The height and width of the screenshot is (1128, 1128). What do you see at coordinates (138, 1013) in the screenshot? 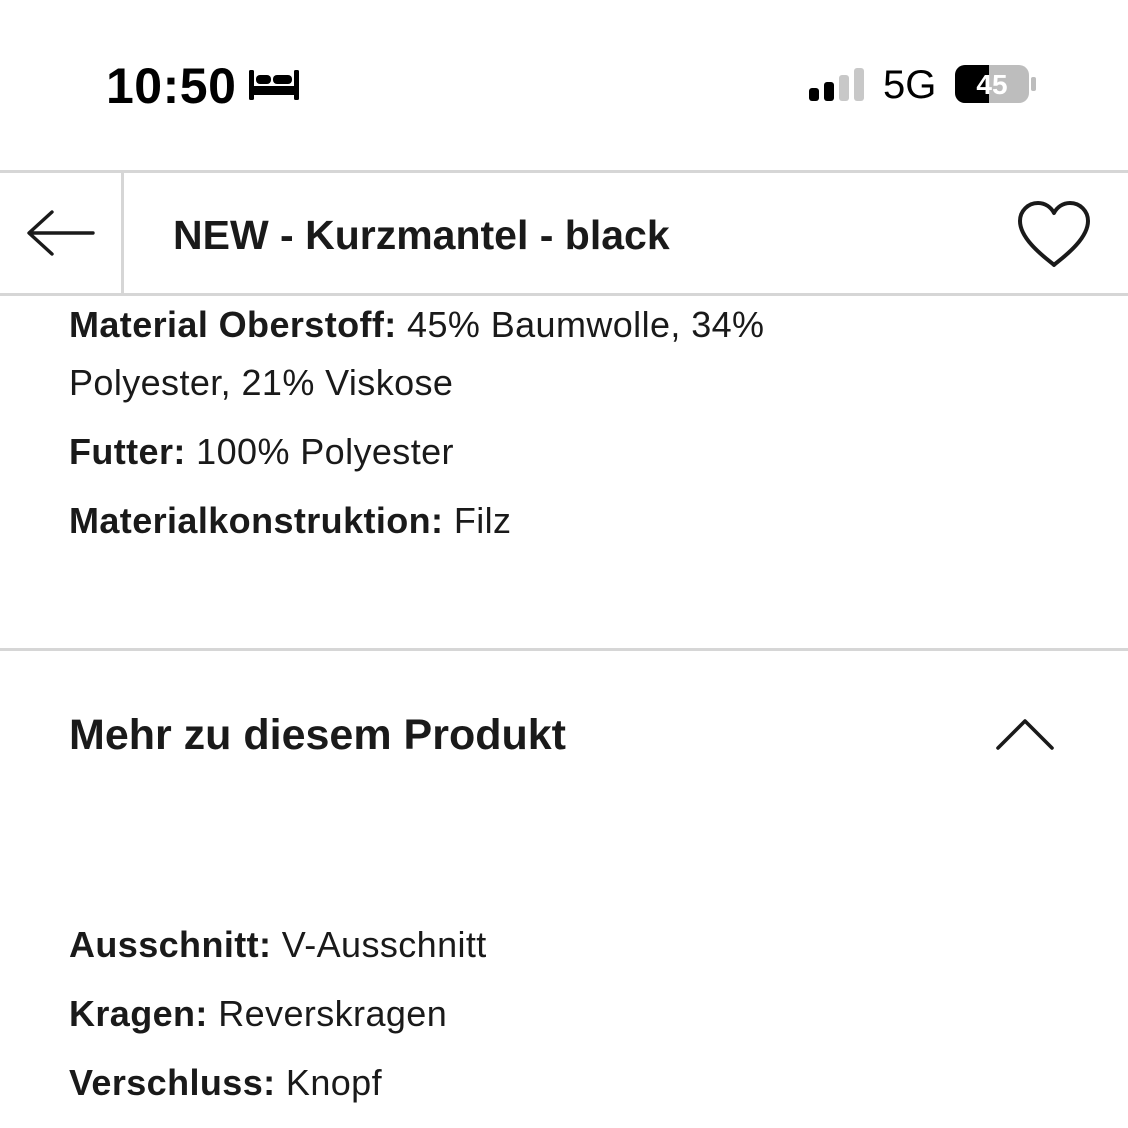
I see `attribute-label: Kragen:` at bounding box center [138, 1013].